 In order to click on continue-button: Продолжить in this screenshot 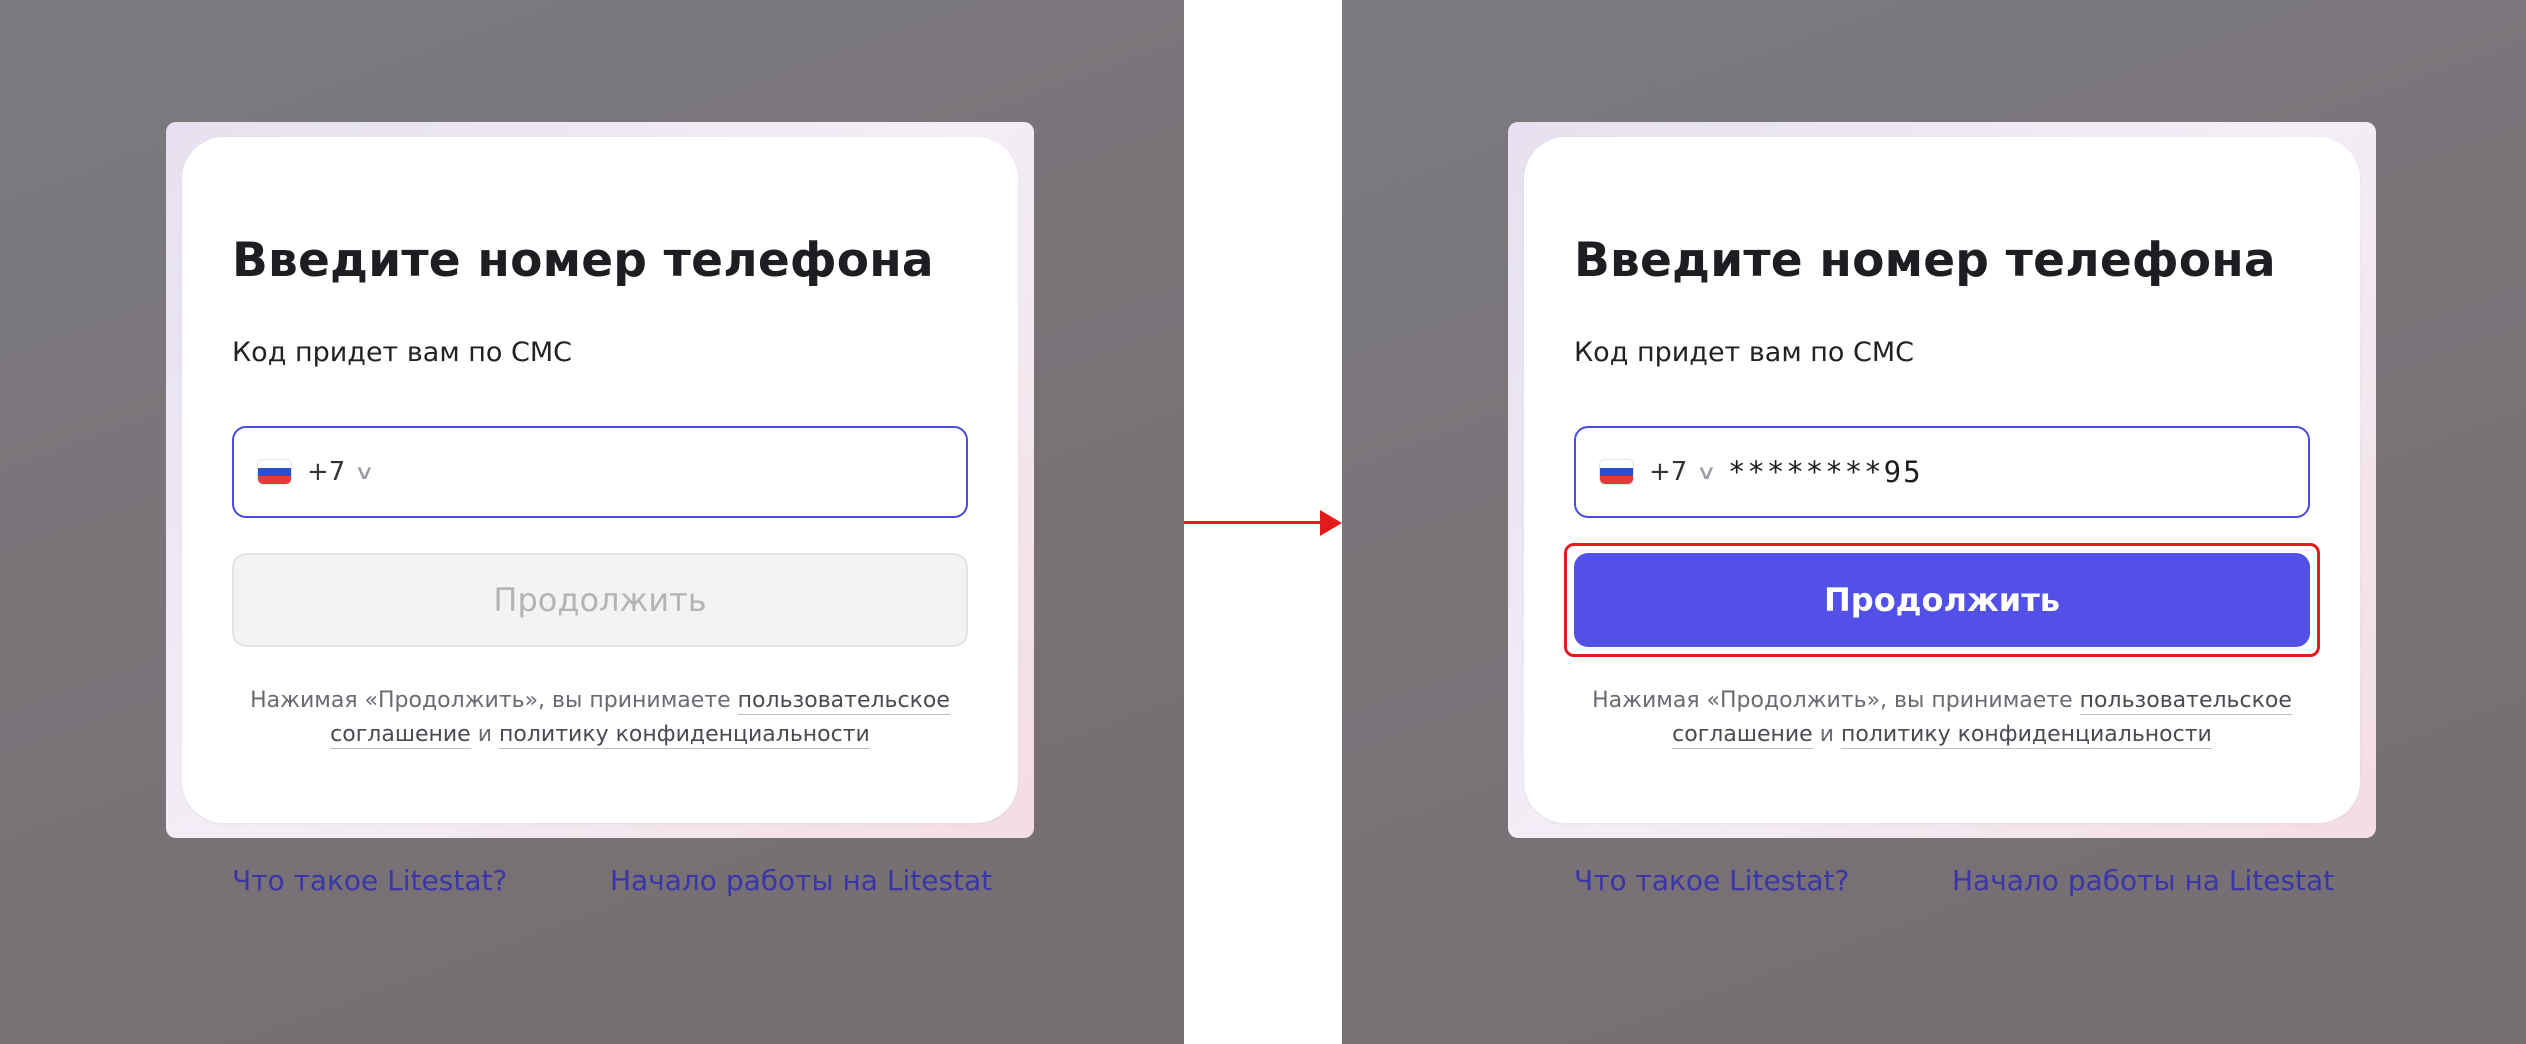, I will do `click(600, 600)`.